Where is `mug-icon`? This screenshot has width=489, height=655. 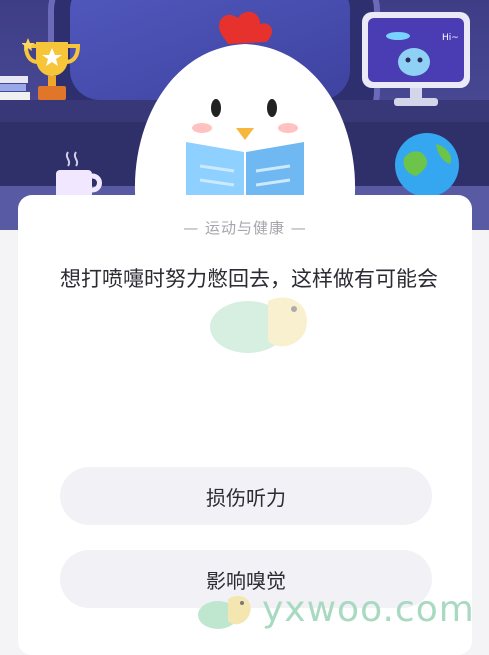 mug-icon is located at coordinates (79, 174).